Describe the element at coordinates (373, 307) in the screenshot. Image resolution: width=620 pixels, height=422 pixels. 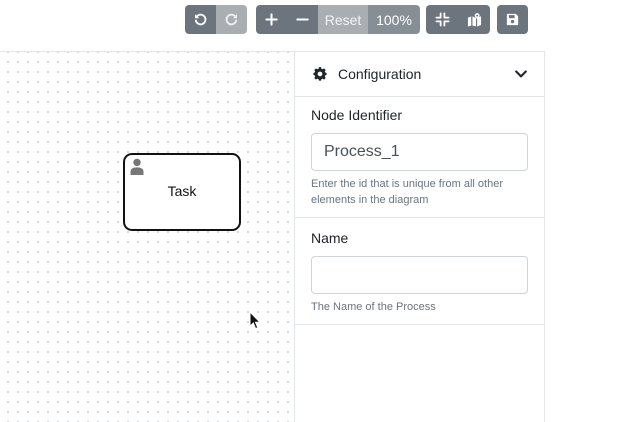
I see `name-help: The Name of the Process` at that location.